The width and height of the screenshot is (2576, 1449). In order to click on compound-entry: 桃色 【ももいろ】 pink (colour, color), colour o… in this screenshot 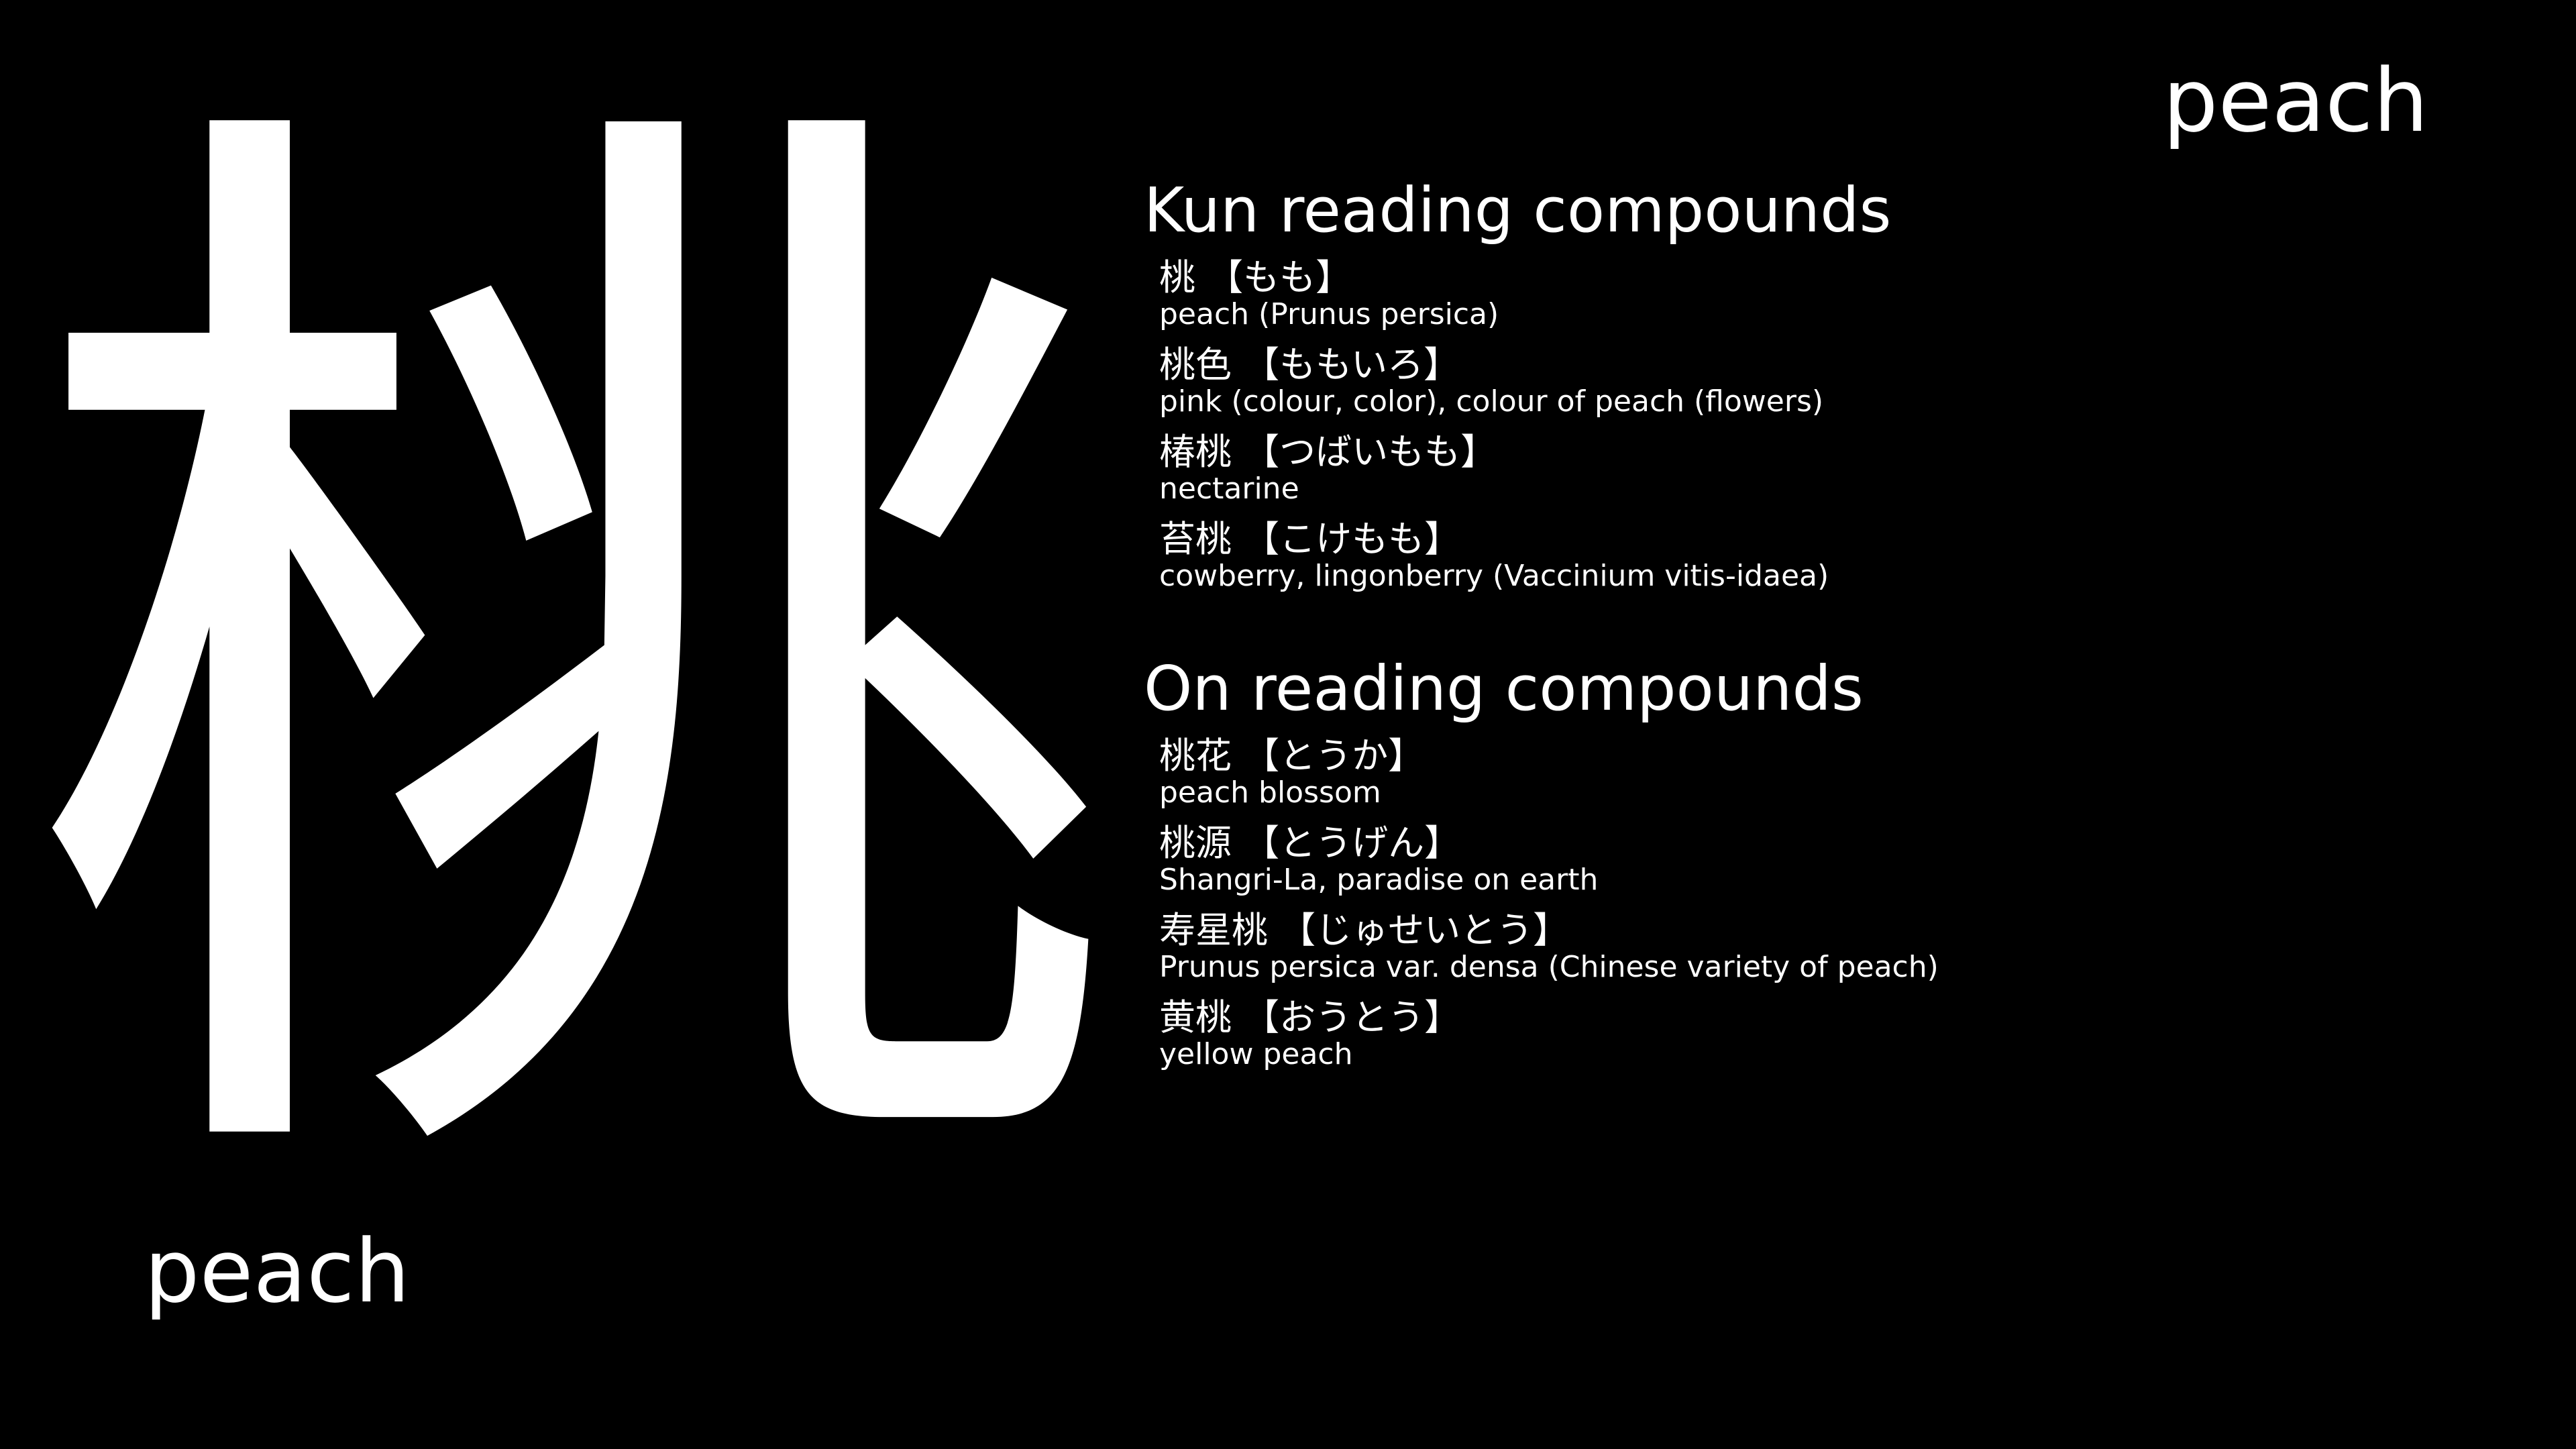, I will do `click(1525, 381)`.